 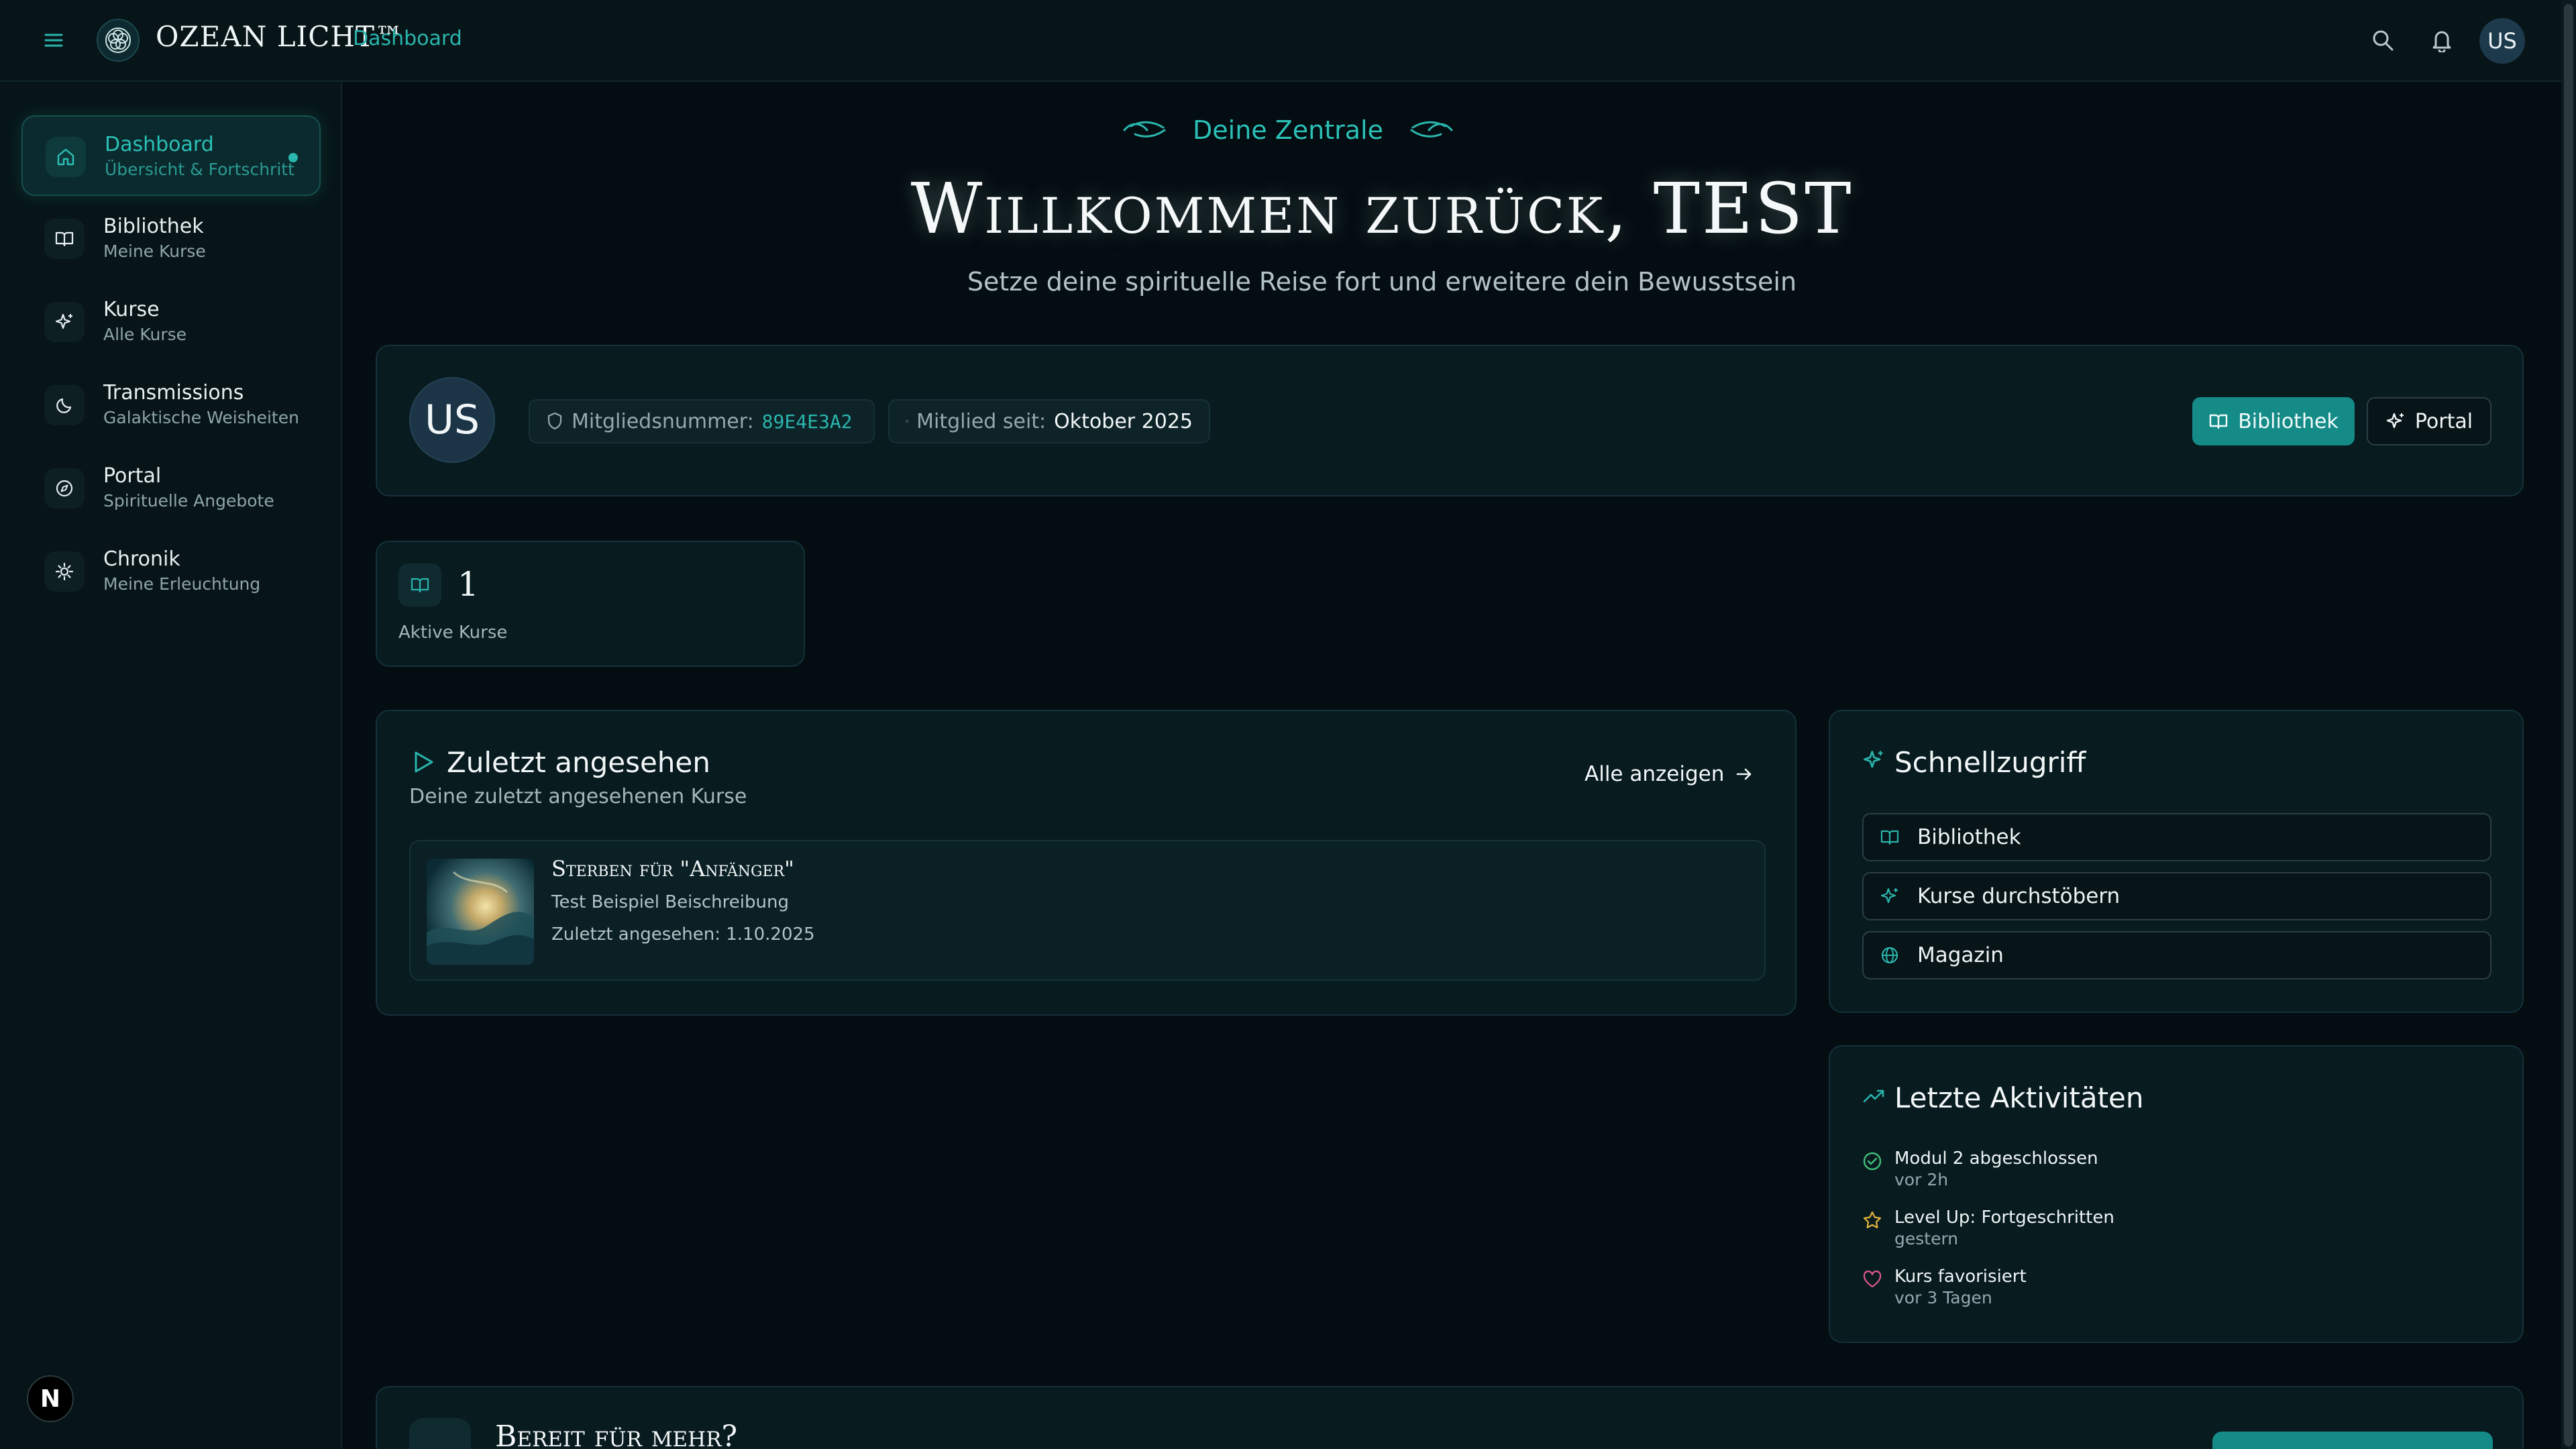 What do you see at coordinates (670, 902) in the screenshot?
I see `course-description: Test Beispiel Beischreibung` at bounding box center [670, 902].